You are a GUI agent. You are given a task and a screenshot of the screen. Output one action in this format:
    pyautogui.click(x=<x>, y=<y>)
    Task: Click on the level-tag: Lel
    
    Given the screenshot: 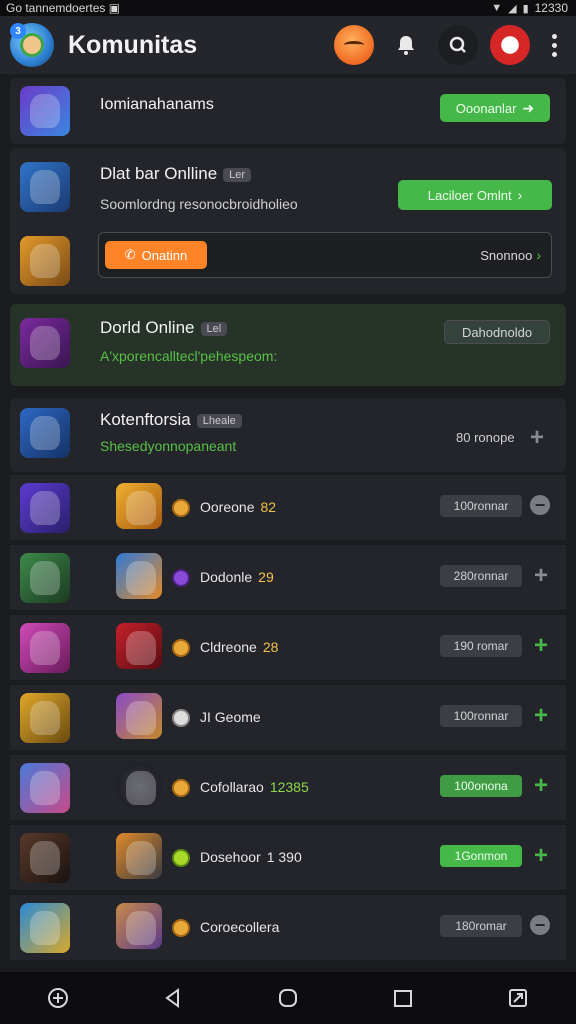 What is the action you would take?
    pyautogui.click(x=214, y=328)
    